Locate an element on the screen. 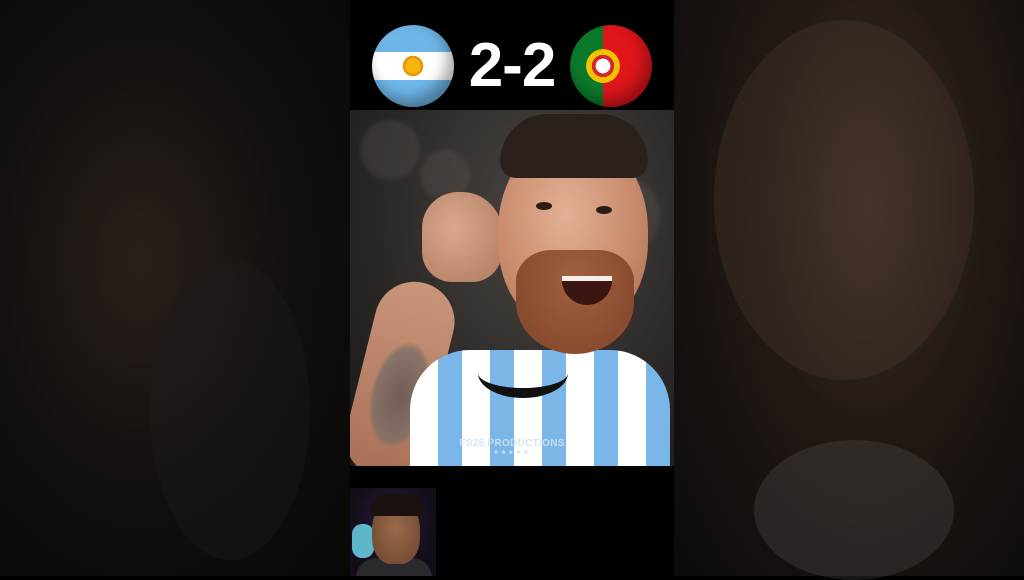 The image size is (1024, 580). sun-of-may-icon is located at coordinates (413, 66).